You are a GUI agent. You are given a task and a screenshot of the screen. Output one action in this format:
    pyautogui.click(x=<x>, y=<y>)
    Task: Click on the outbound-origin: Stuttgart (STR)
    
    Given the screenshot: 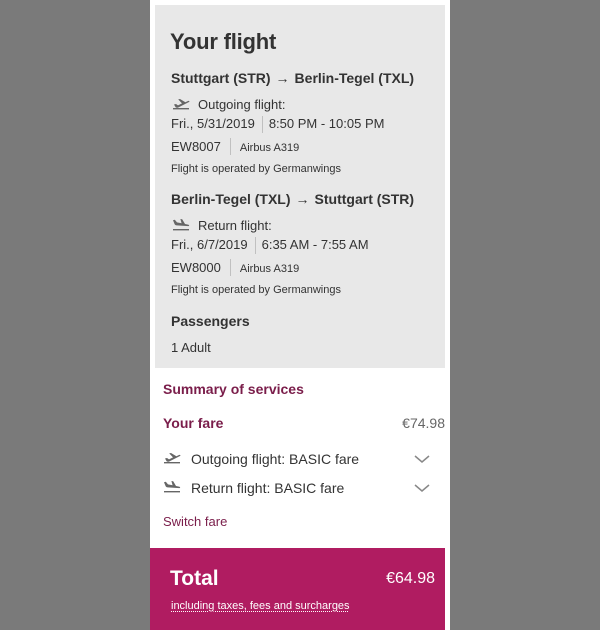 What is the action you would take?
    pyautogui.click(x=221, y=78)
    